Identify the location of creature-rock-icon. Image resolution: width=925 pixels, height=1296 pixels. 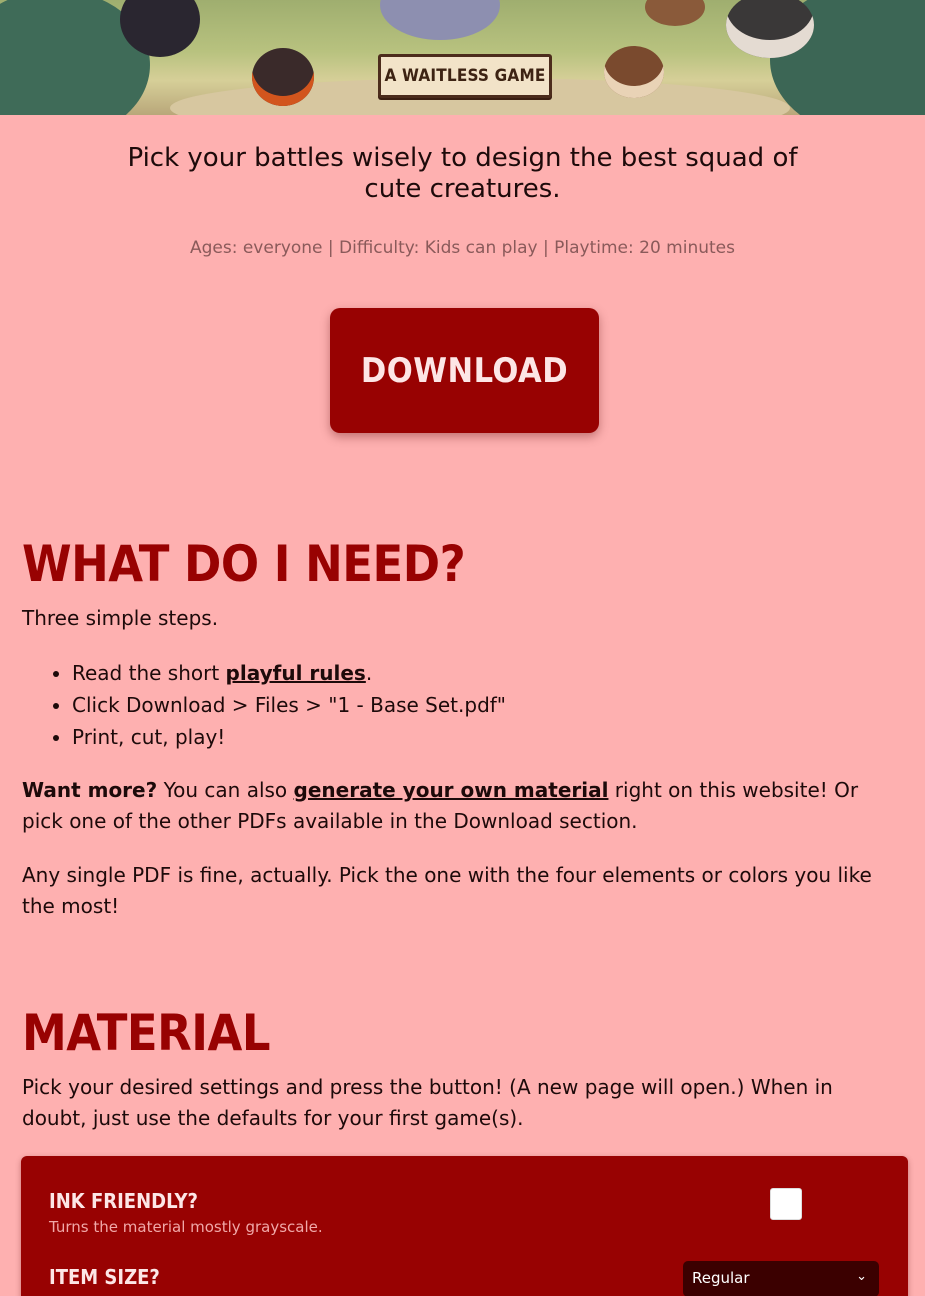
(675, 13).